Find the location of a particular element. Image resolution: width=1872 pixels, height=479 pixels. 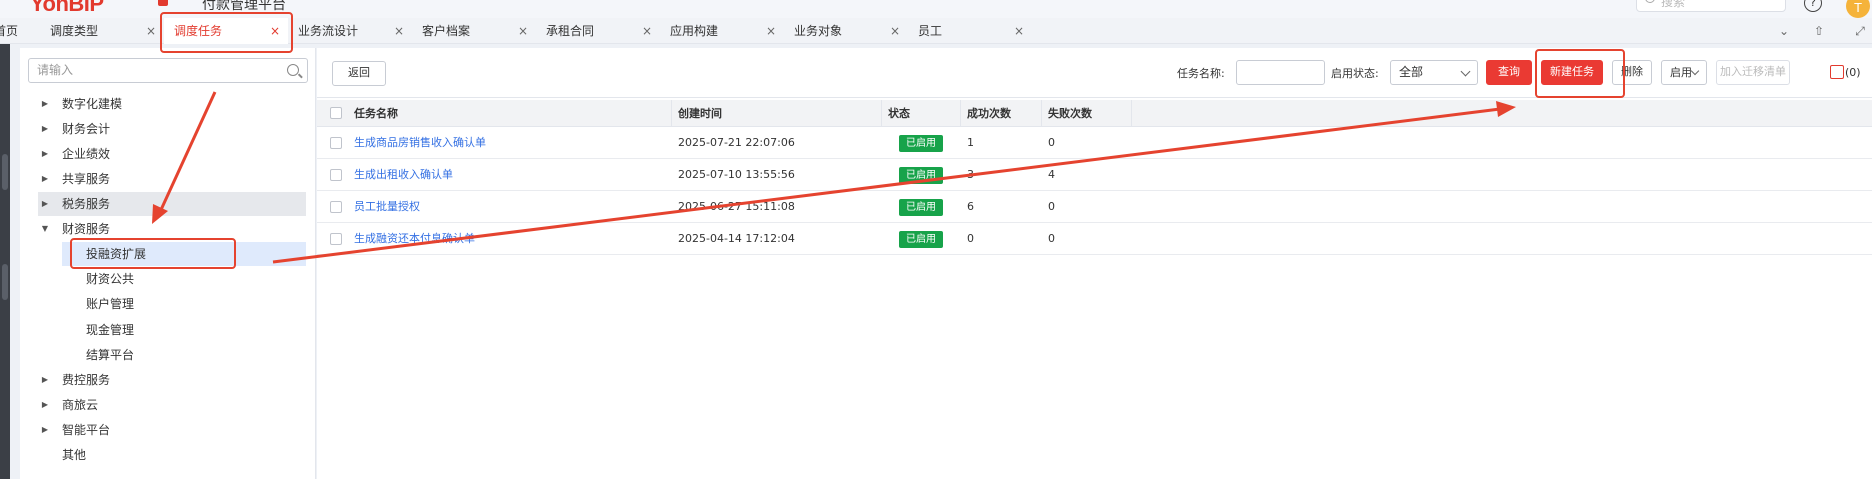

tab-label: 调度类型 is located at coordinates (74, 31).